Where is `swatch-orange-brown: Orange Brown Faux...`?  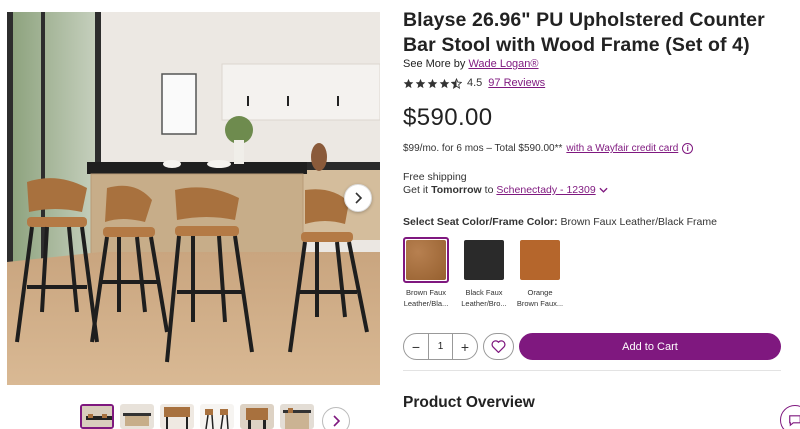
swatch-orange-brown: Orange Brown Faux... is located at coordinates (540, 272).